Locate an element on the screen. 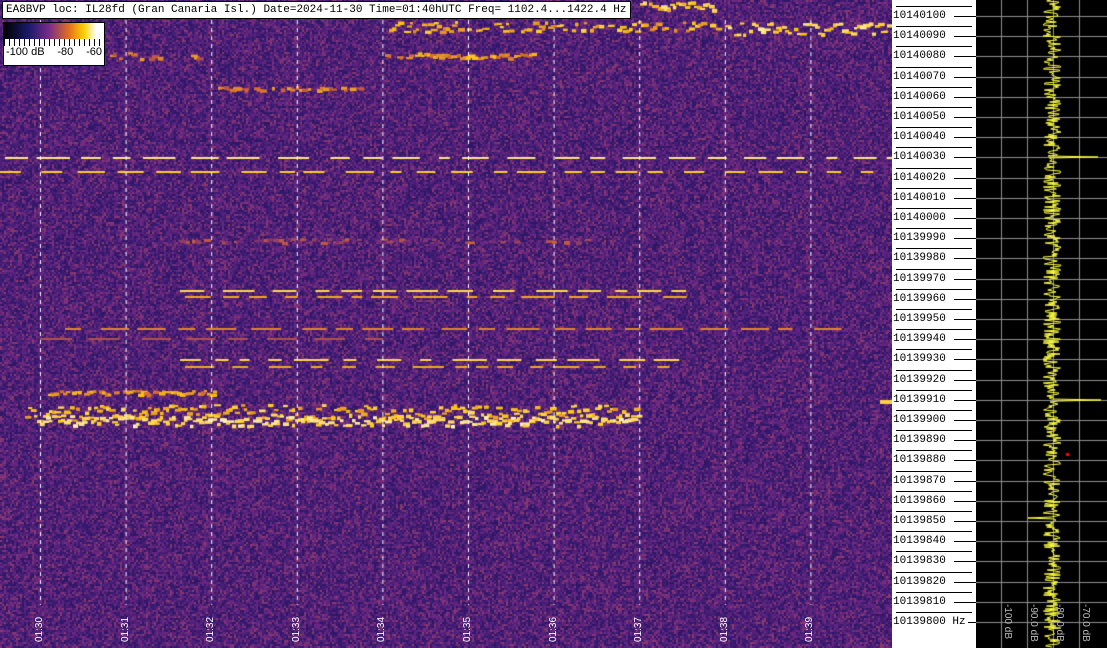  freq-label: 10139930 is located at coordinates (919, 359).